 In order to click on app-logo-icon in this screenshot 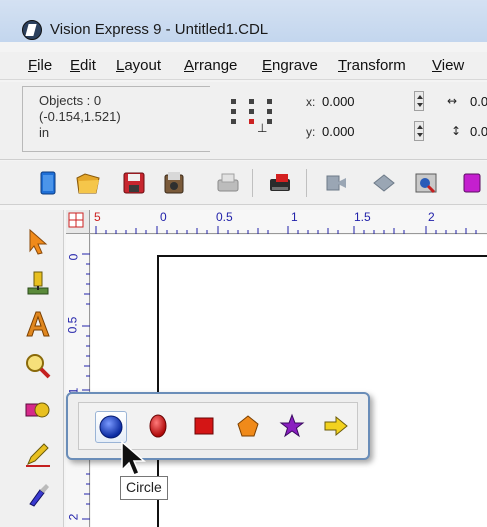, I will do `click(32, 30)`.